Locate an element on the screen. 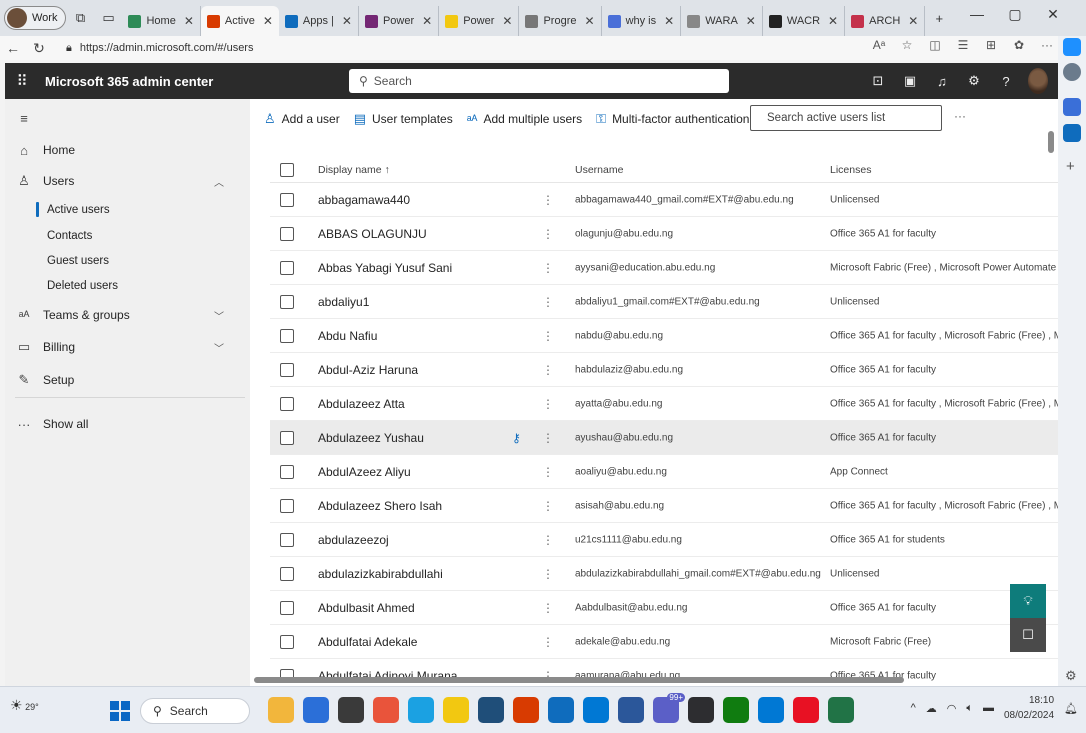 This screenshot has width=1086, height=733. notifications-bell-icon: ♫ is located at coordinates (942, 81).